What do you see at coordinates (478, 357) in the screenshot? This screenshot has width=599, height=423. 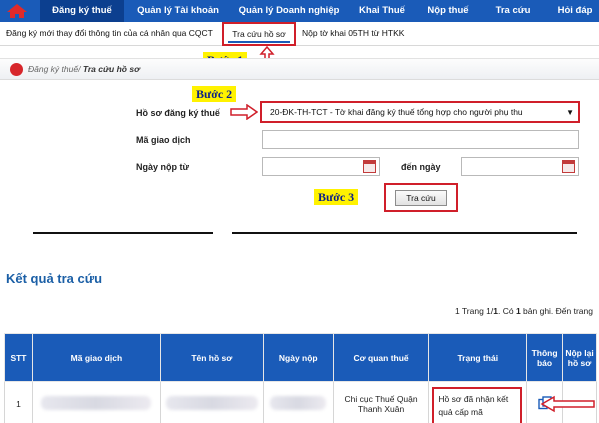 I see `col-trang-thai: Trạng thái` at bounding box center [478, 357].